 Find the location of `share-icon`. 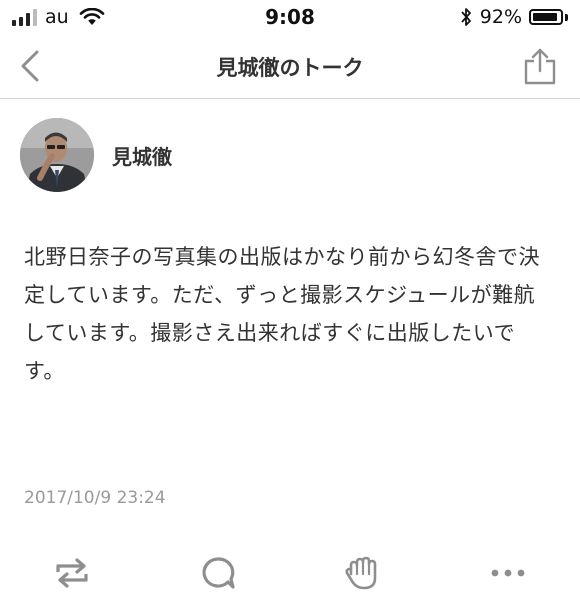

share-icon is located at coordinates (540, 66).